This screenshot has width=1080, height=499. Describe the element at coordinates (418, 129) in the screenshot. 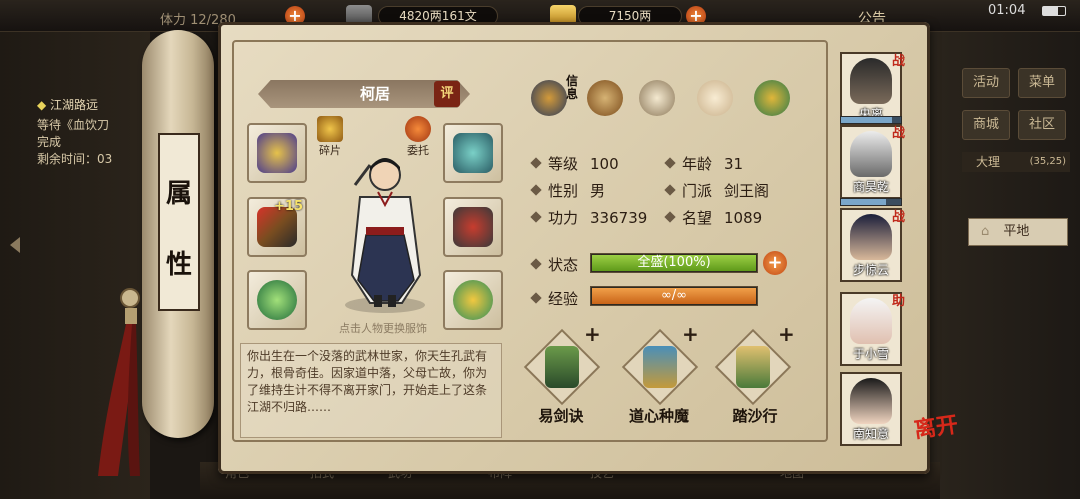

I see `entrust-icon` at that location.